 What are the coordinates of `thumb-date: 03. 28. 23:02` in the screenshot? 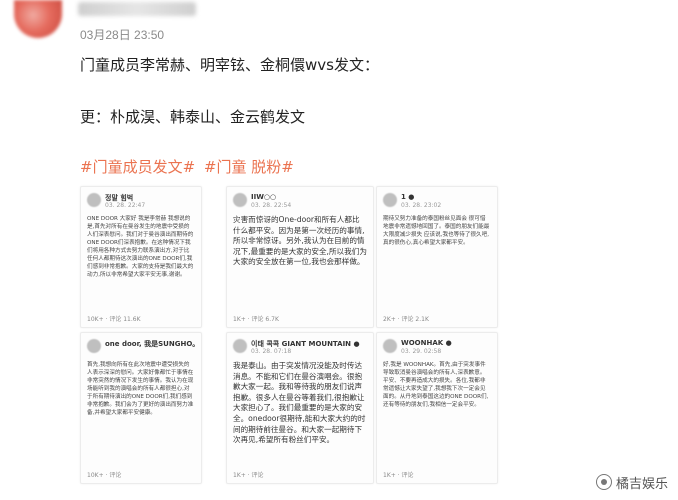 It's located at (421, 205).